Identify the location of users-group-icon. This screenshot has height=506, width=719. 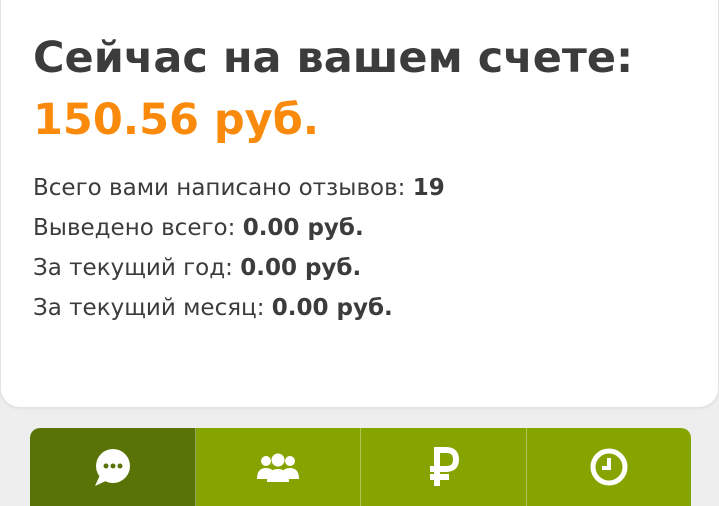
(277, 467).